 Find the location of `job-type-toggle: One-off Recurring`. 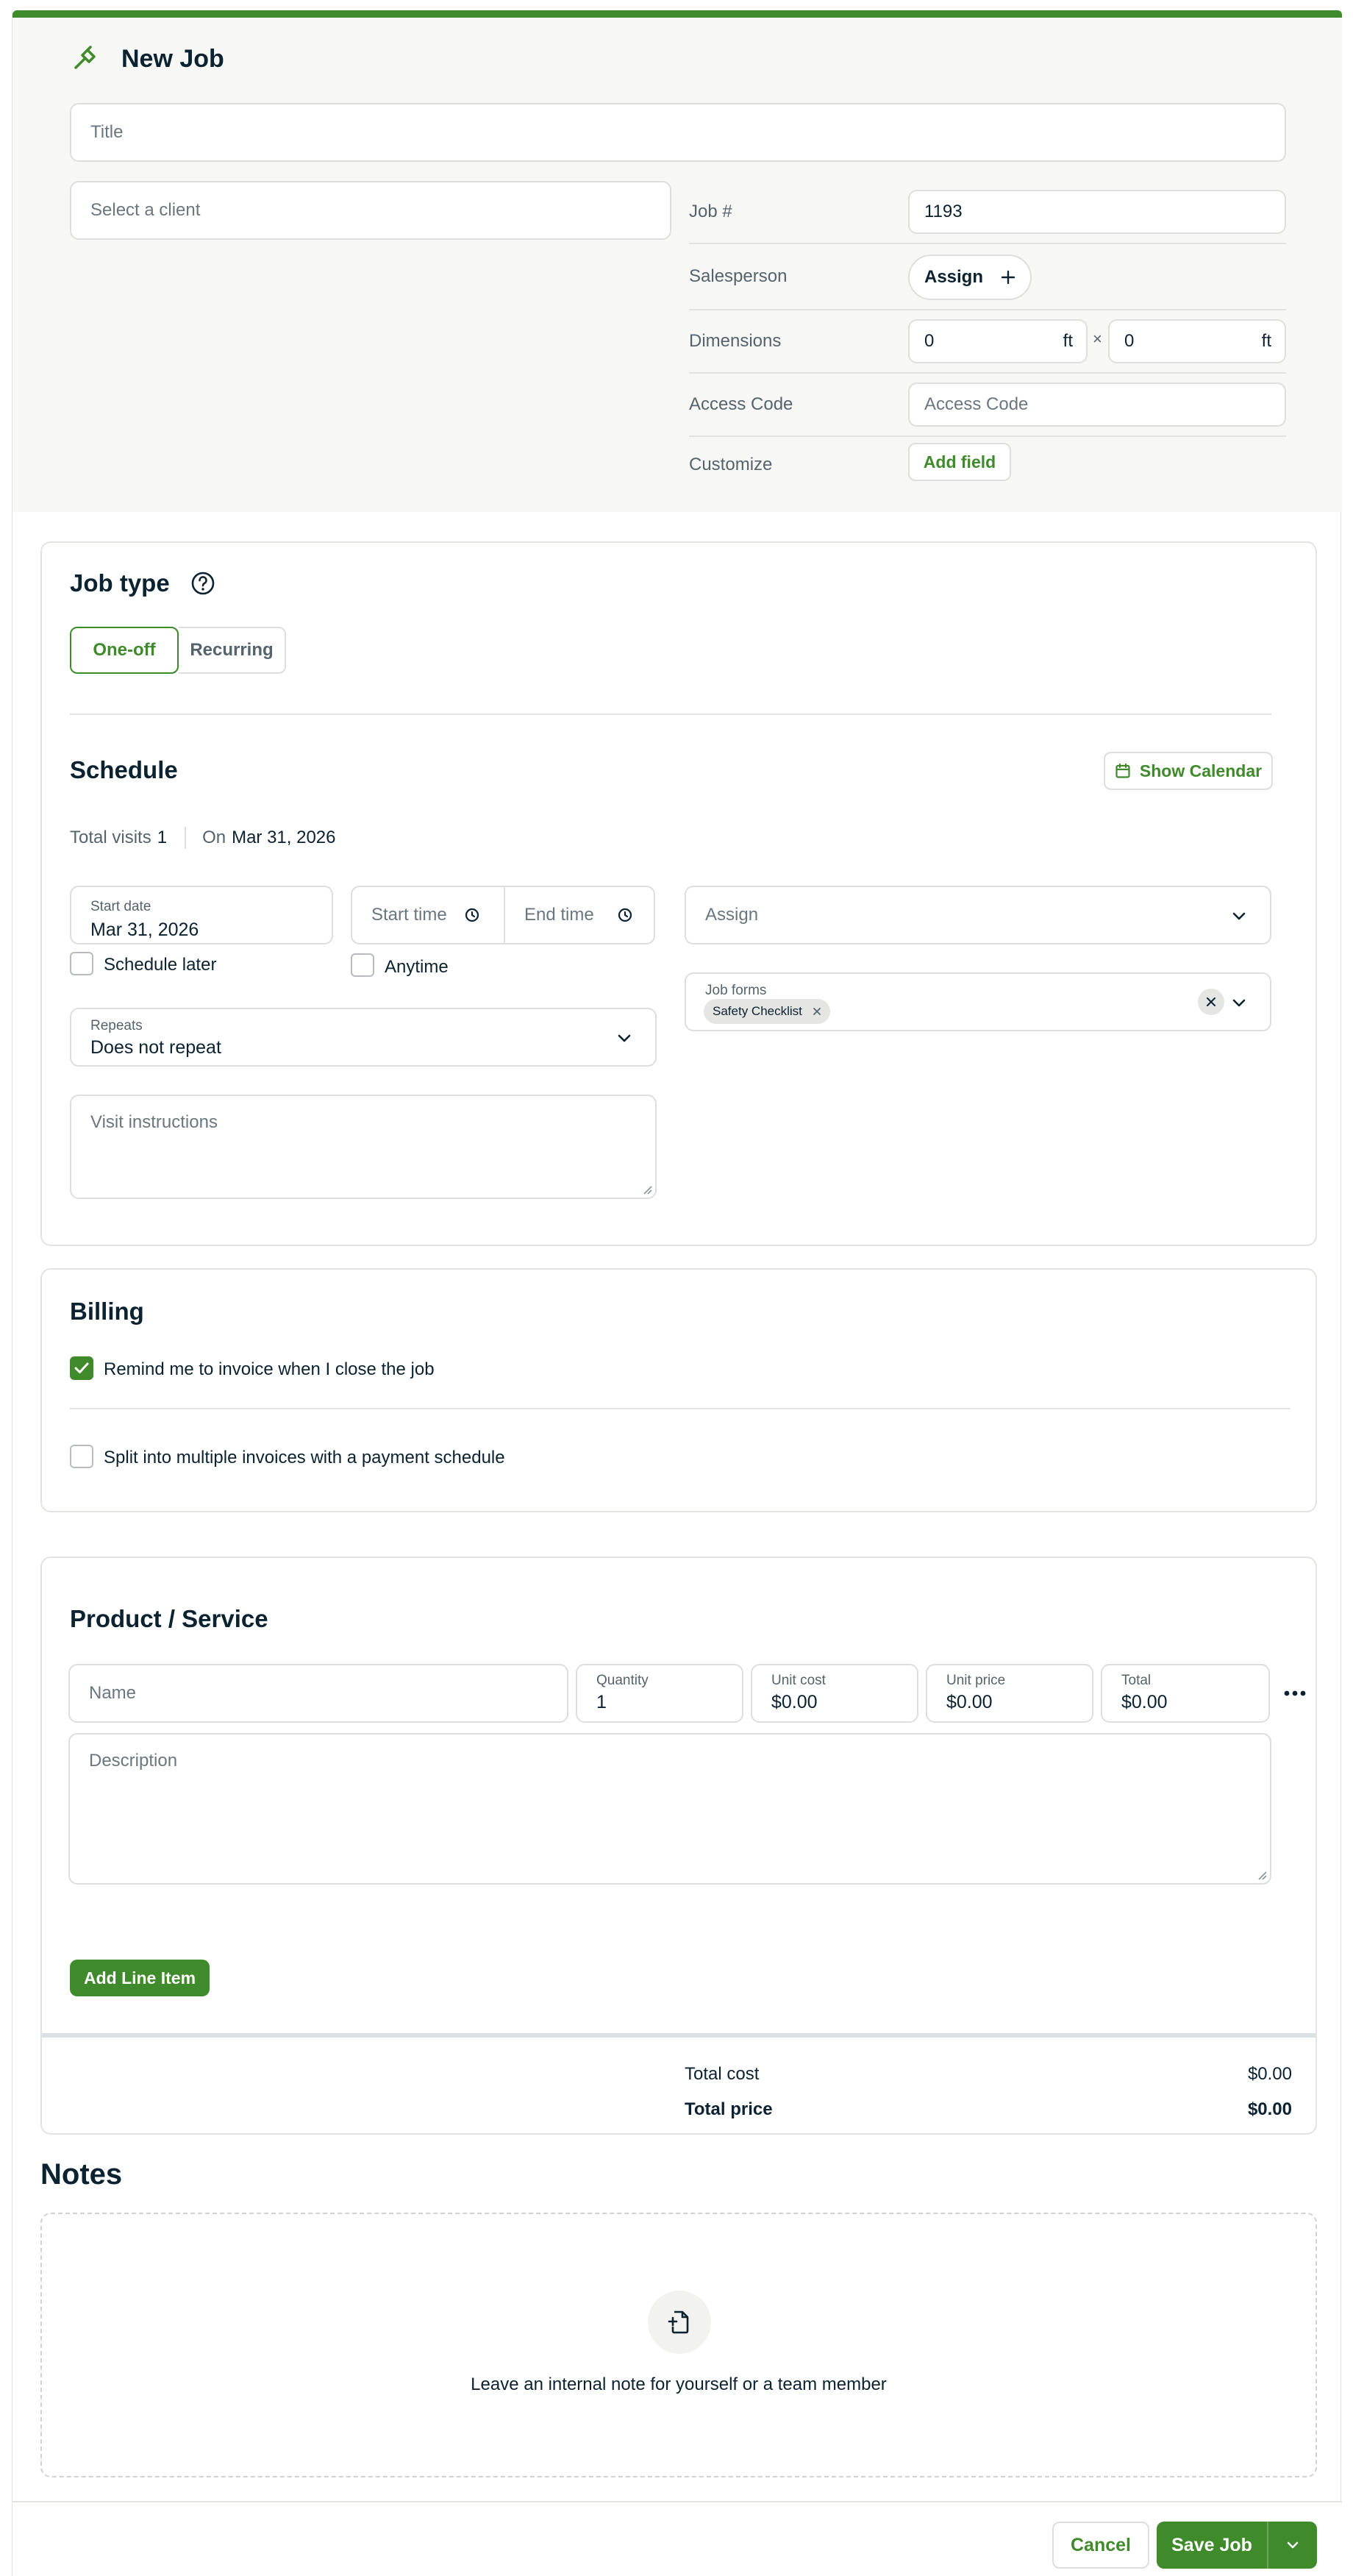

job-type-toggle: One-off Recurring is located at coordinates (178, 650).